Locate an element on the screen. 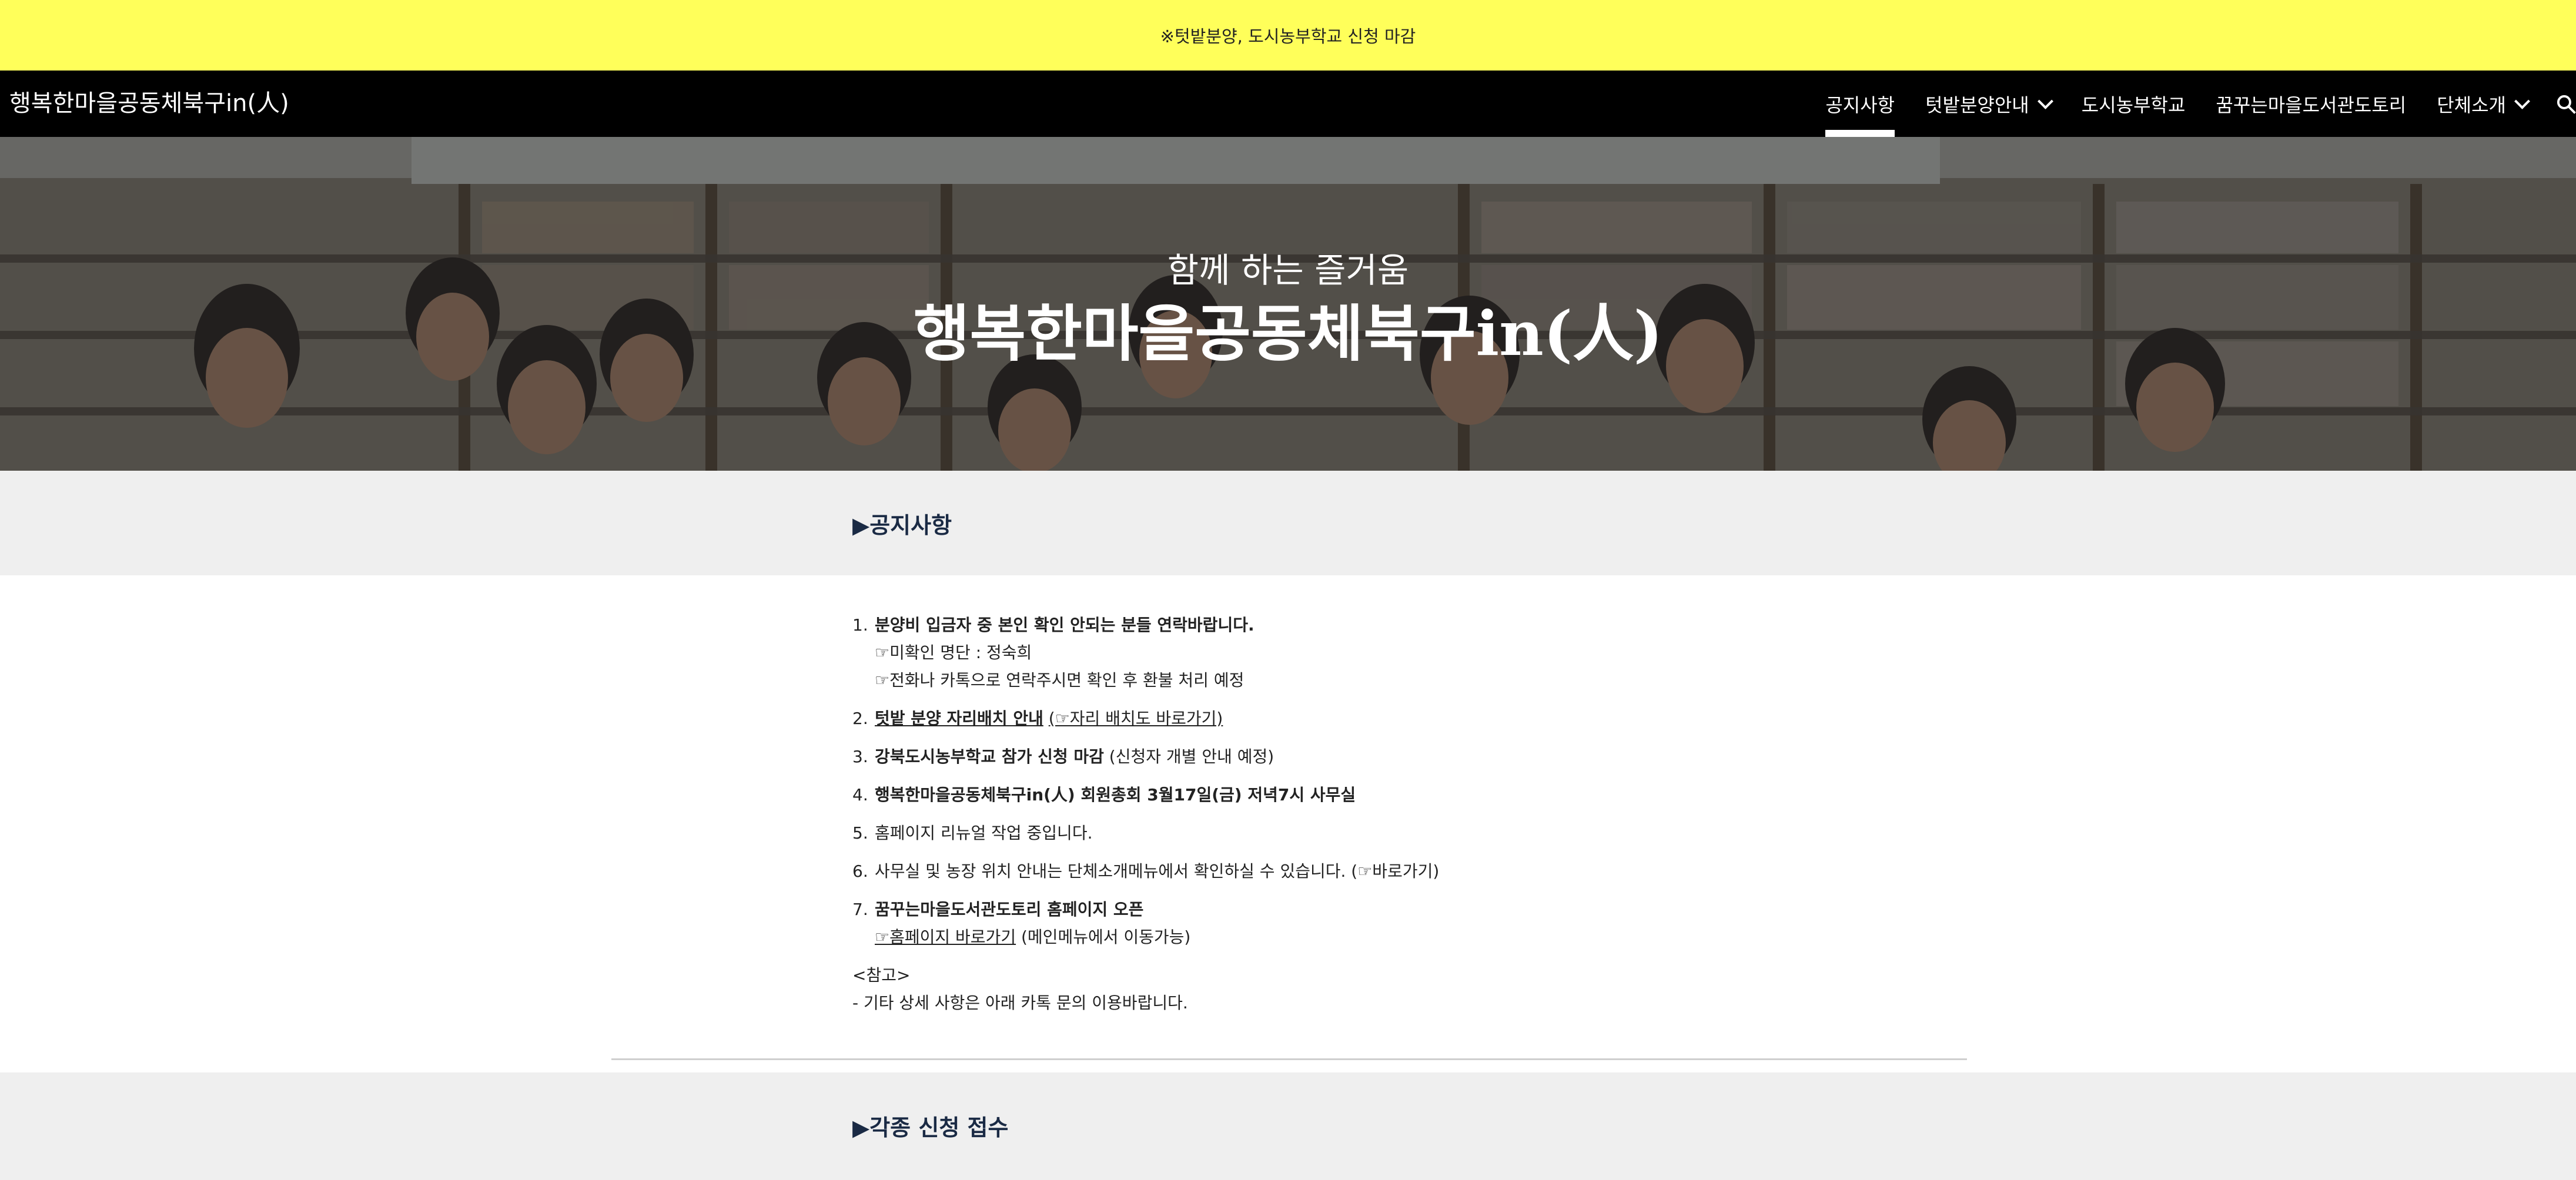 The height and width of the screenshot is (1180, 2576). list-item: 3. 강북도시농부학교 참가 신청 마감 (신청자 개별 안내 예정) is located at coordinates (1293, 756).